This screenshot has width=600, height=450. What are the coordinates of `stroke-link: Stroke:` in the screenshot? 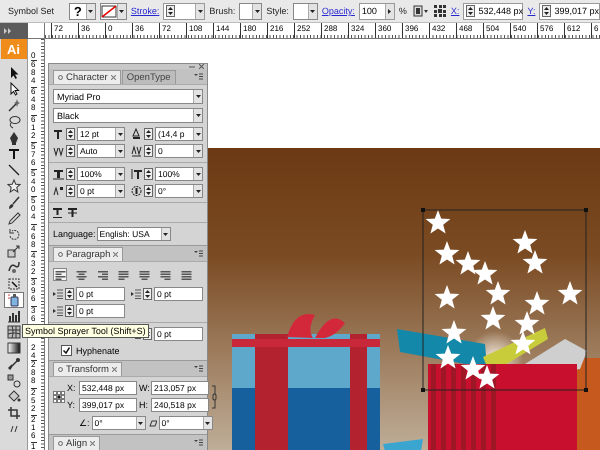 It's located at (145, 11).